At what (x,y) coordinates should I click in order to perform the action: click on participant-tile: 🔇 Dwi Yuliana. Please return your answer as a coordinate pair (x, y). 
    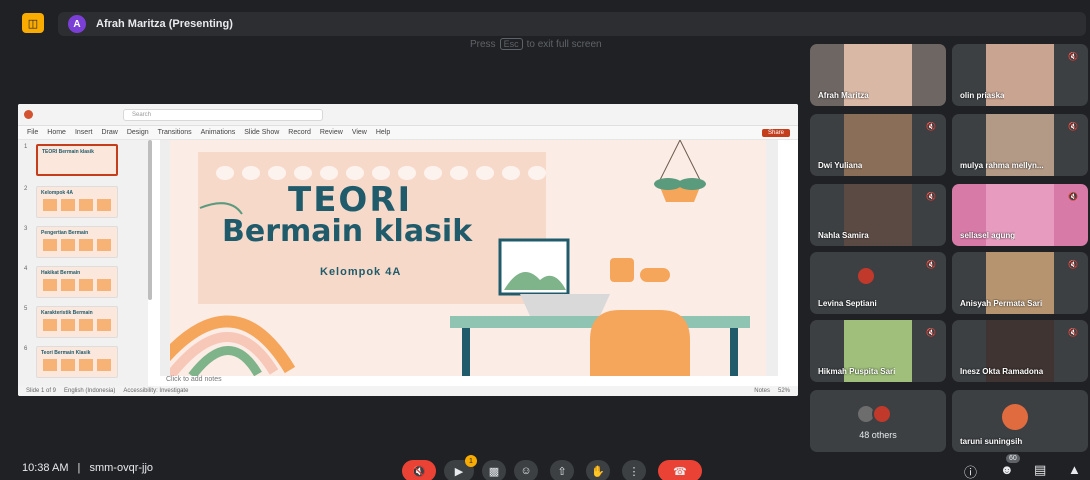
    Looking at the image, I should click on (878, 145).